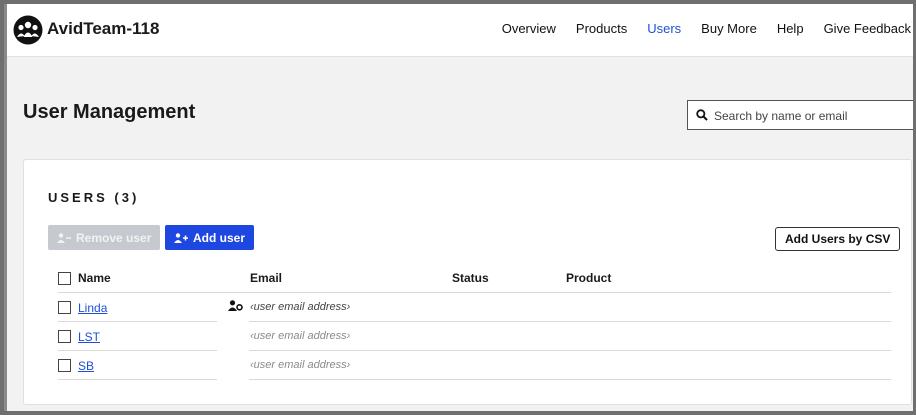  I want to click on table-row: LST ‹user email address›, so click(474, 336).